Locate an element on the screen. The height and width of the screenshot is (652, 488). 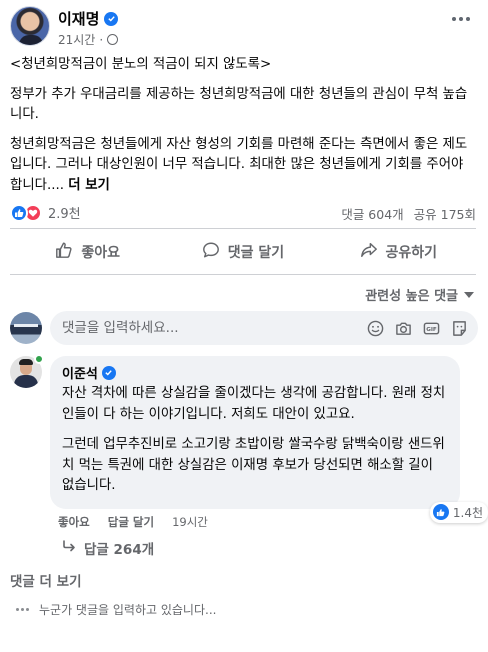
post-actions: 좋아요 댓글 달기 공유하기 is located at coordinates (243, 252).